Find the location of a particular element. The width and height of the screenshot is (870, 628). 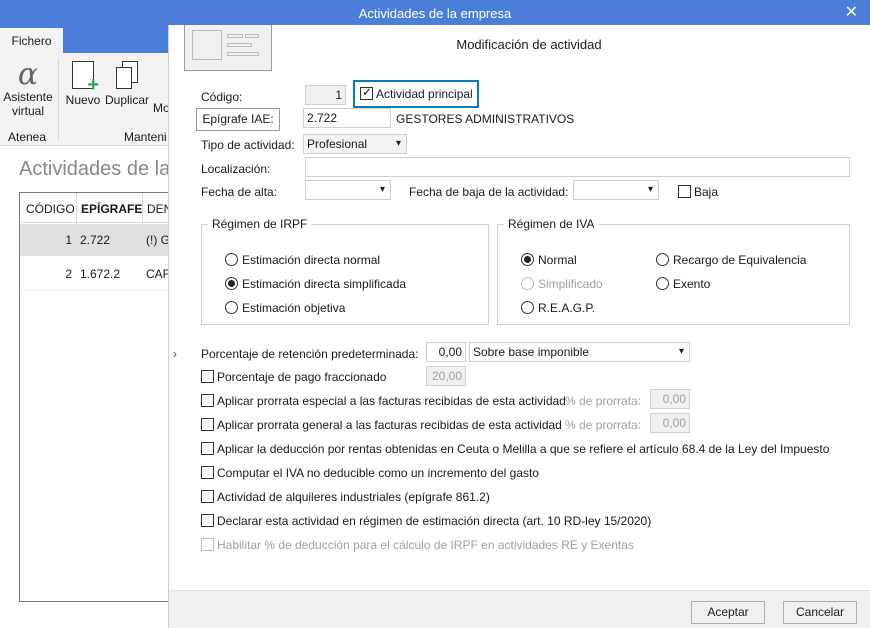

checkbox-checked-icon: ✓ is located at coordinates (366, 92).